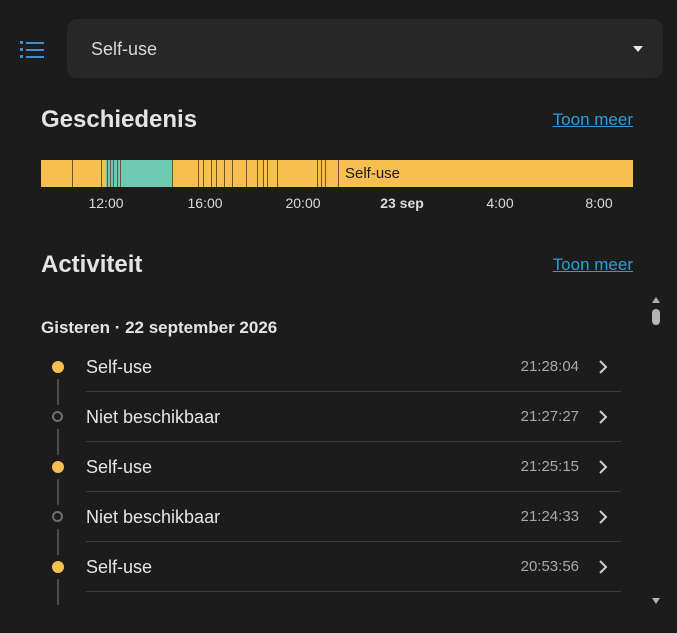 The image size is (677, 633). Describe the element at coordinates (549, 366) in the screenshot. I see `activity-time: 21:28:04` at that location.